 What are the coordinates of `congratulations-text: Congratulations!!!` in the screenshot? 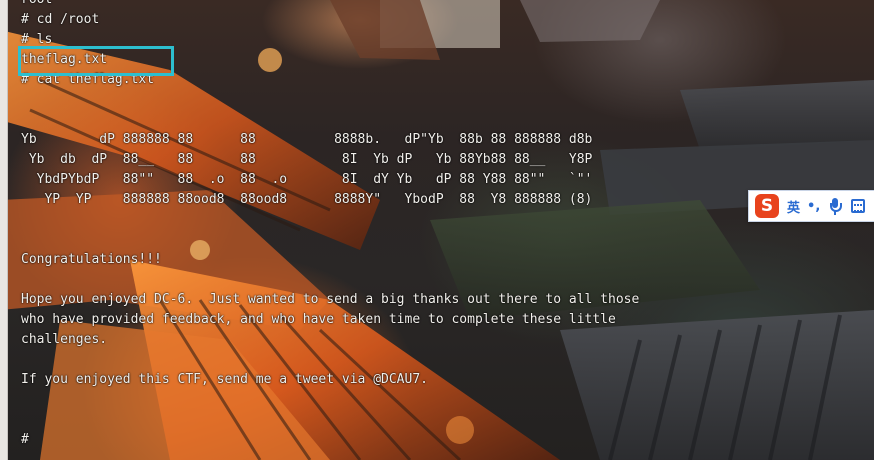 It's located at (91, 259).